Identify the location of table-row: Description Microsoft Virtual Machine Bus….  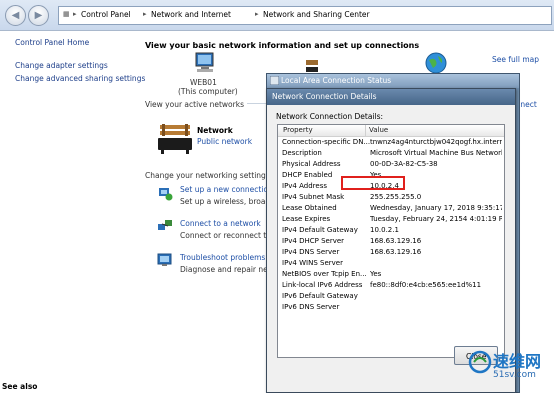
(391, 153).